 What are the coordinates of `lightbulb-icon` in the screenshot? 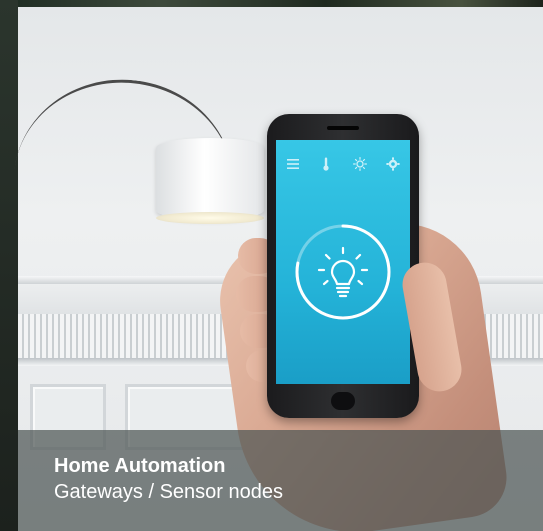 It's located at (343, 272).